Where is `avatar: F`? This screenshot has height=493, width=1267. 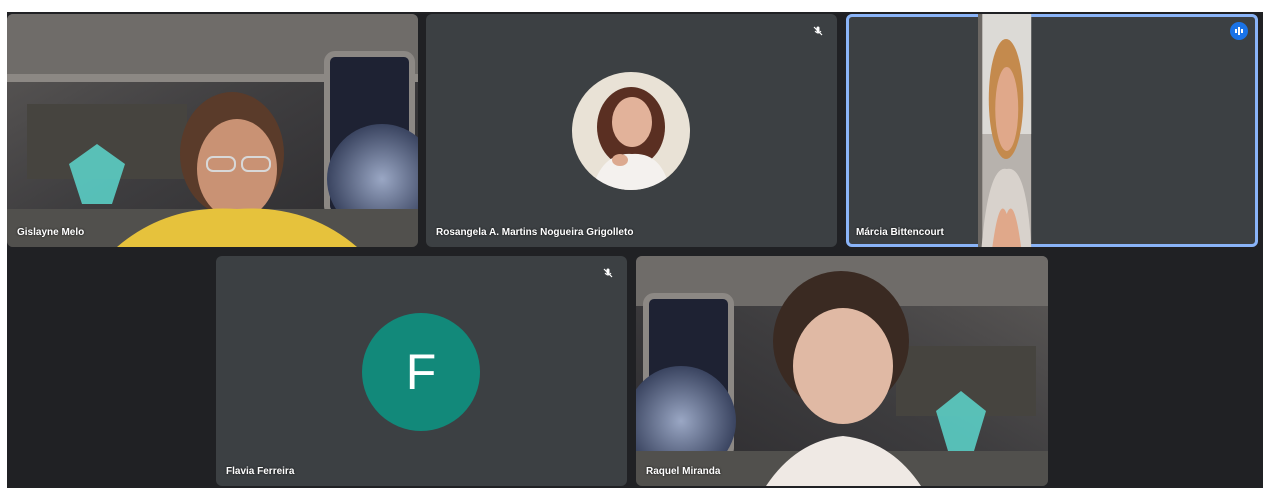
avatar: F is located at coordinates (421, 372).